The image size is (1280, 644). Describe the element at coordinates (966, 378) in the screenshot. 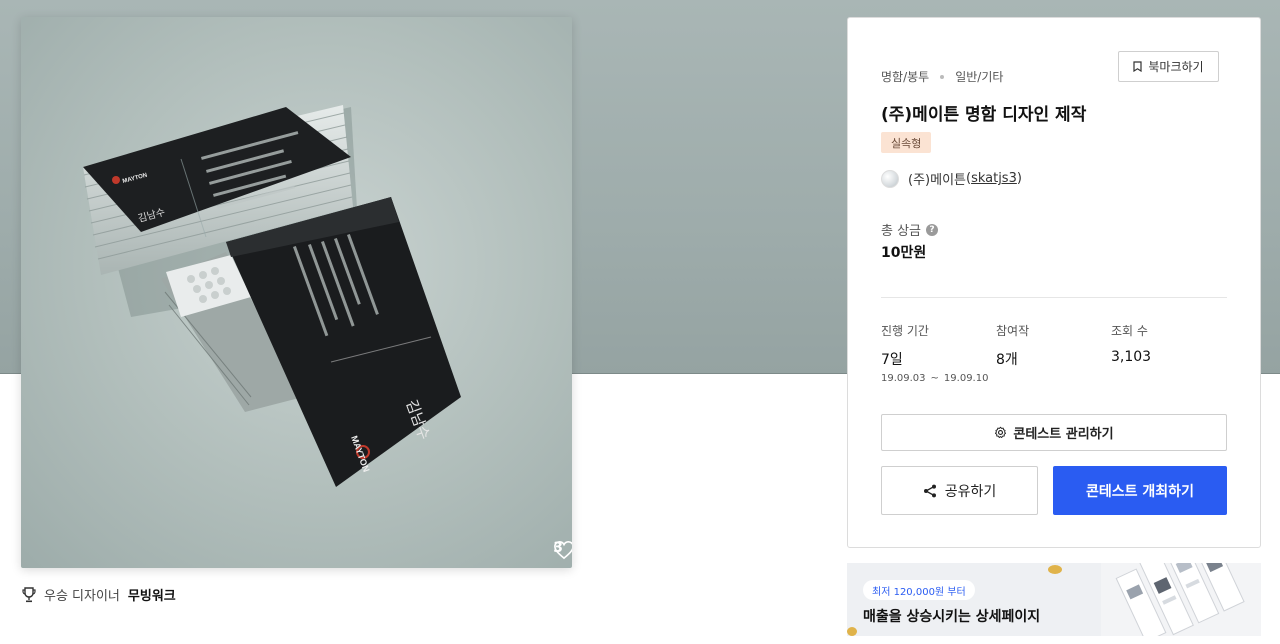

I see `period-end: 19.09.10` at that location.